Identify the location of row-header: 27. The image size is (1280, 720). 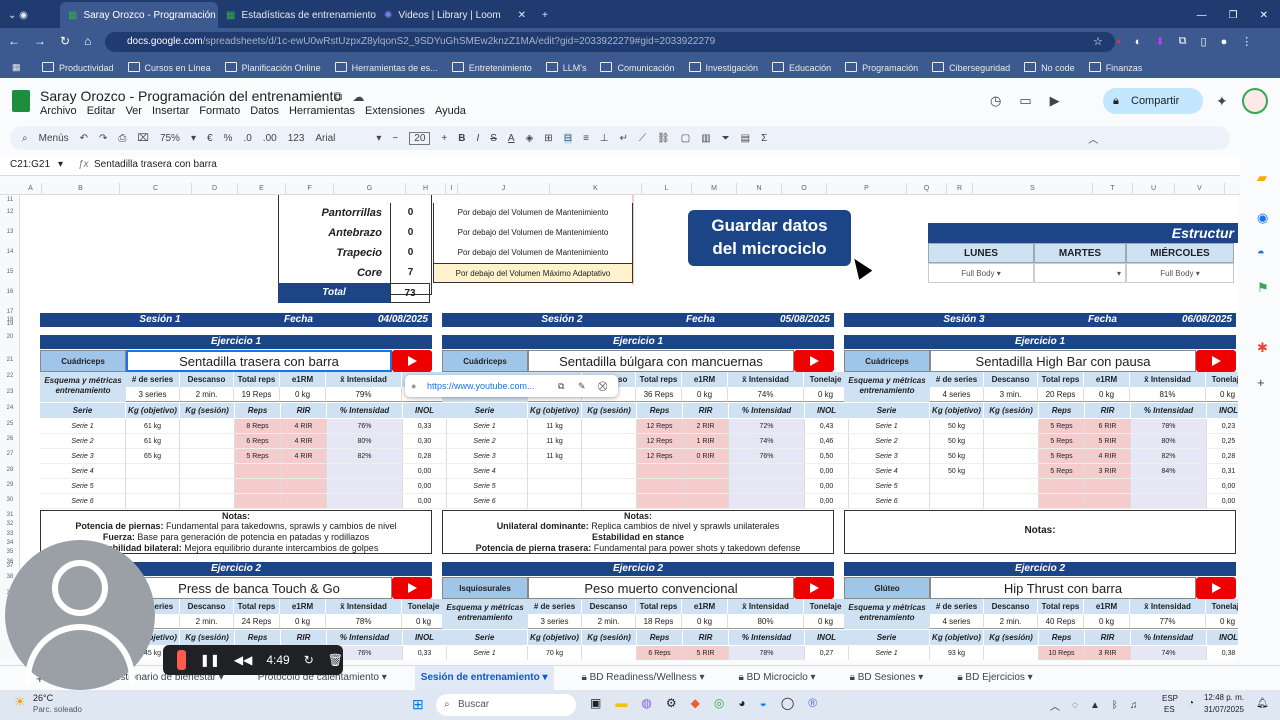
(10, 454).